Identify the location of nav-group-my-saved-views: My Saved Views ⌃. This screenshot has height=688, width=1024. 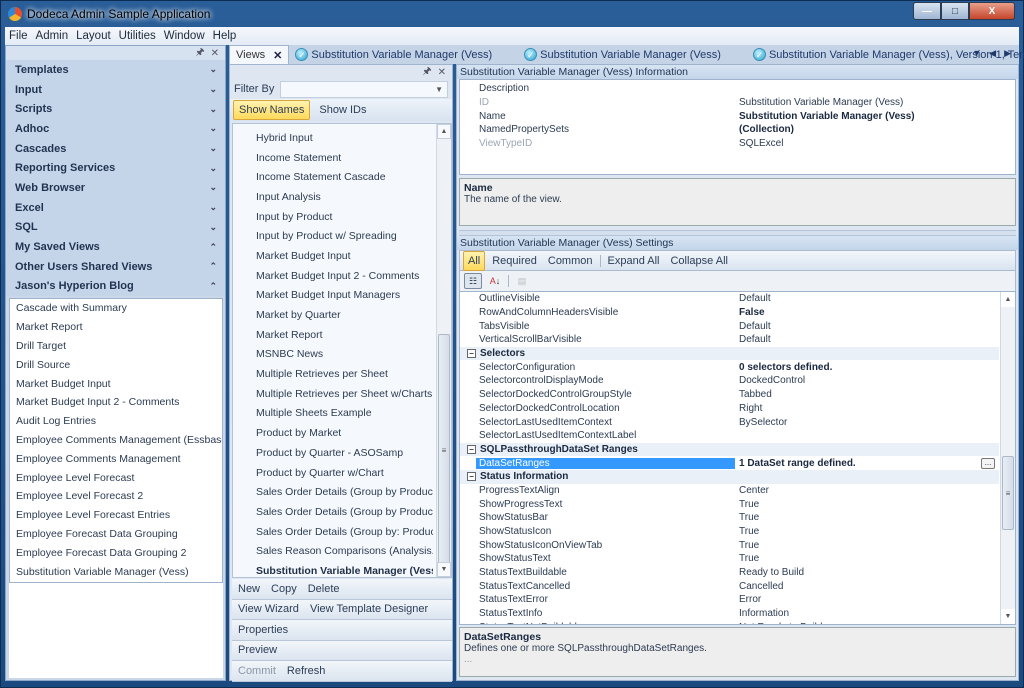
(115, 247).